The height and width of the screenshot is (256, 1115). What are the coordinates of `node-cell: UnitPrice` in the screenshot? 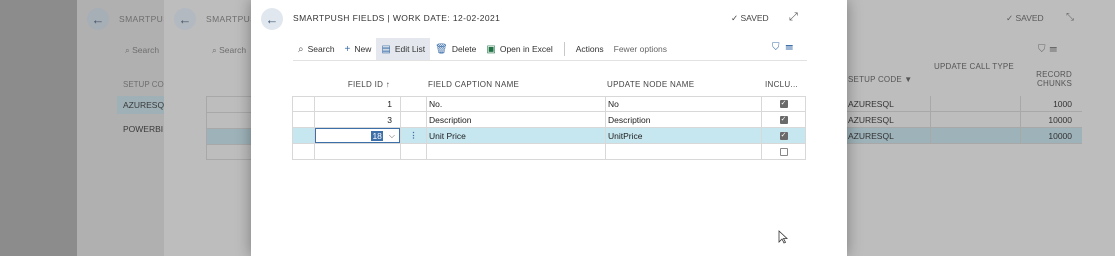 It's located at (683, 135).